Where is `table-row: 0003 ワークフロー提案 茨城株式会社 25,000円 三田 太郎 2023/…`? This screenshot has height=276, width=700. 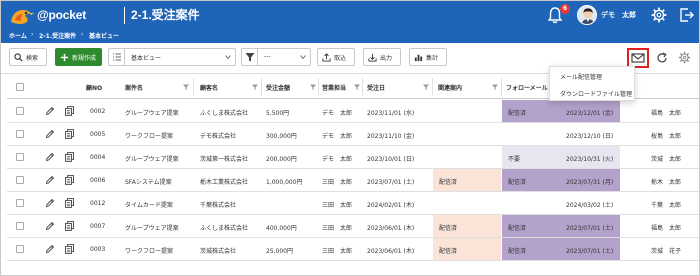 table-row: 0003 ワークフロー提案 茨城株式会社 25,000円 三田 太郎 2023/… is located at coordinates (353, 249).